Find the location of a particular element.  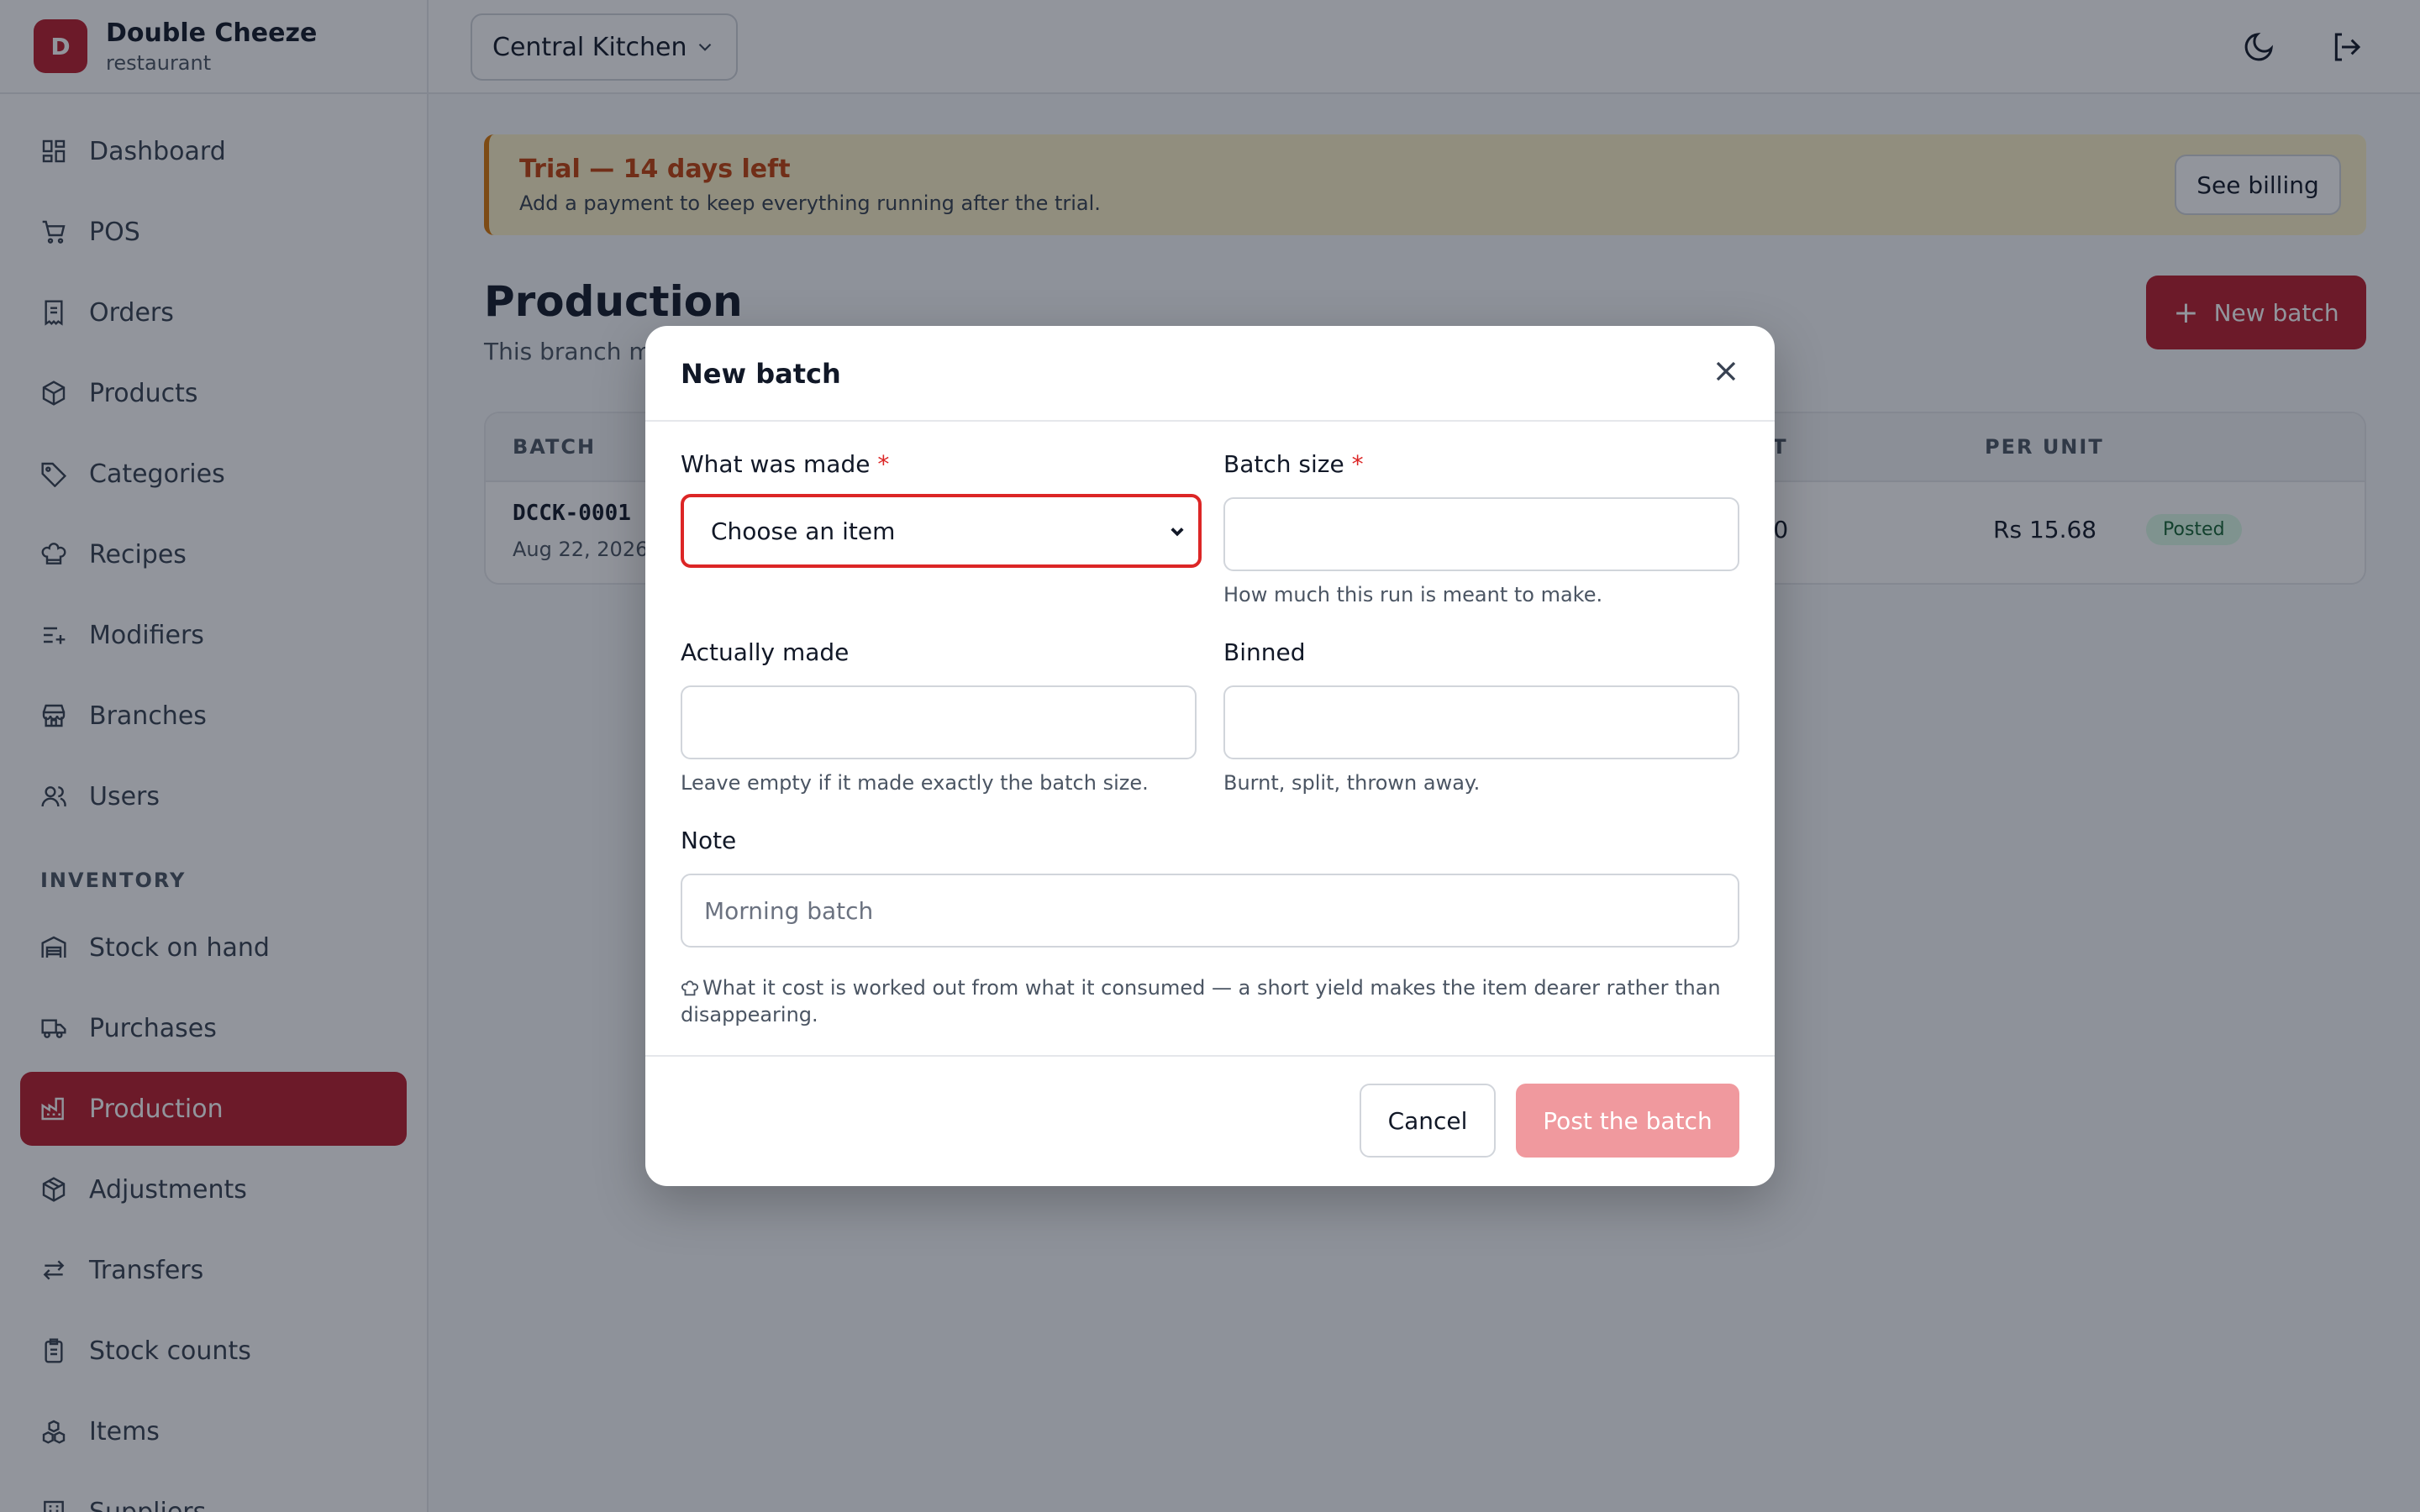

what-made-label-text: What was made is located at coordinates (776, 464).